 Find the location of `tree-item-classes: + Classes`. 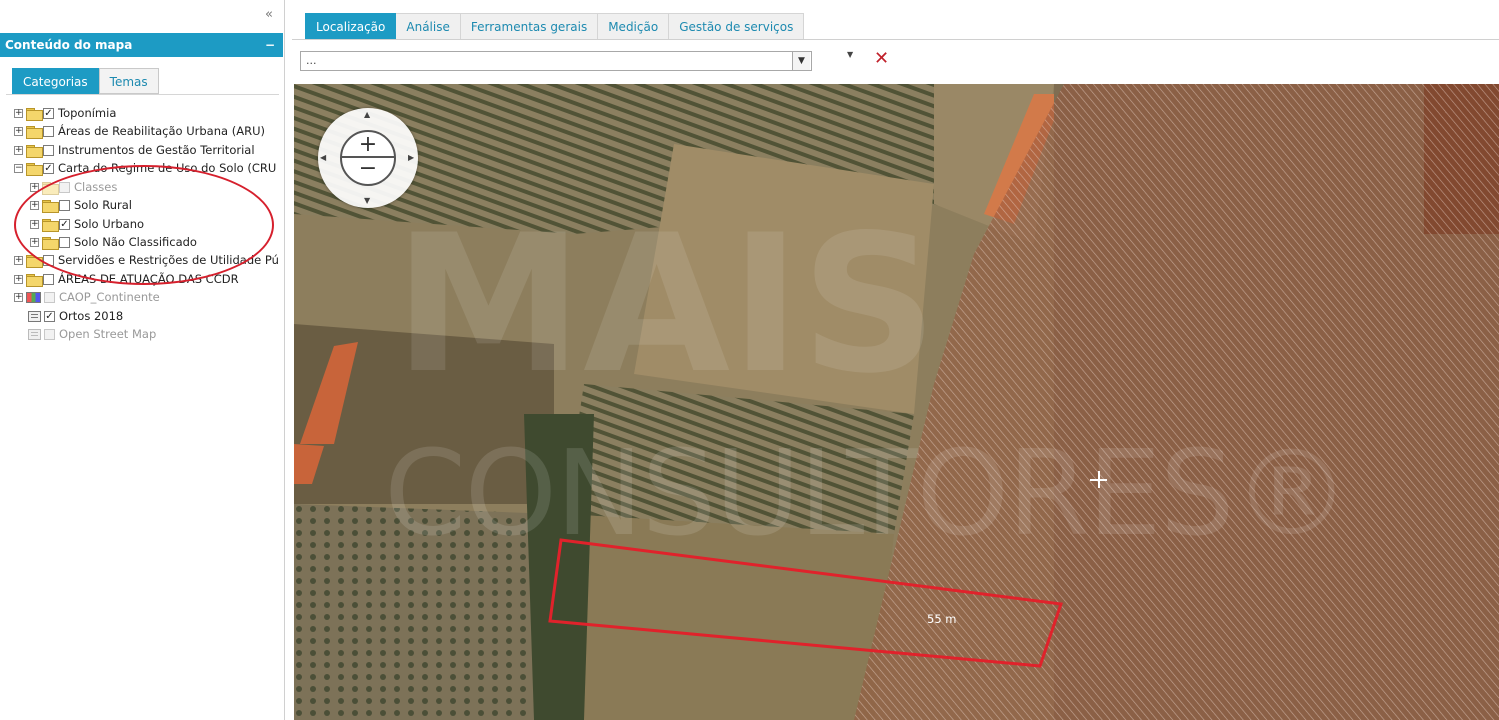

tree-item-classes: + Classes is located at coordinates (73, 187).